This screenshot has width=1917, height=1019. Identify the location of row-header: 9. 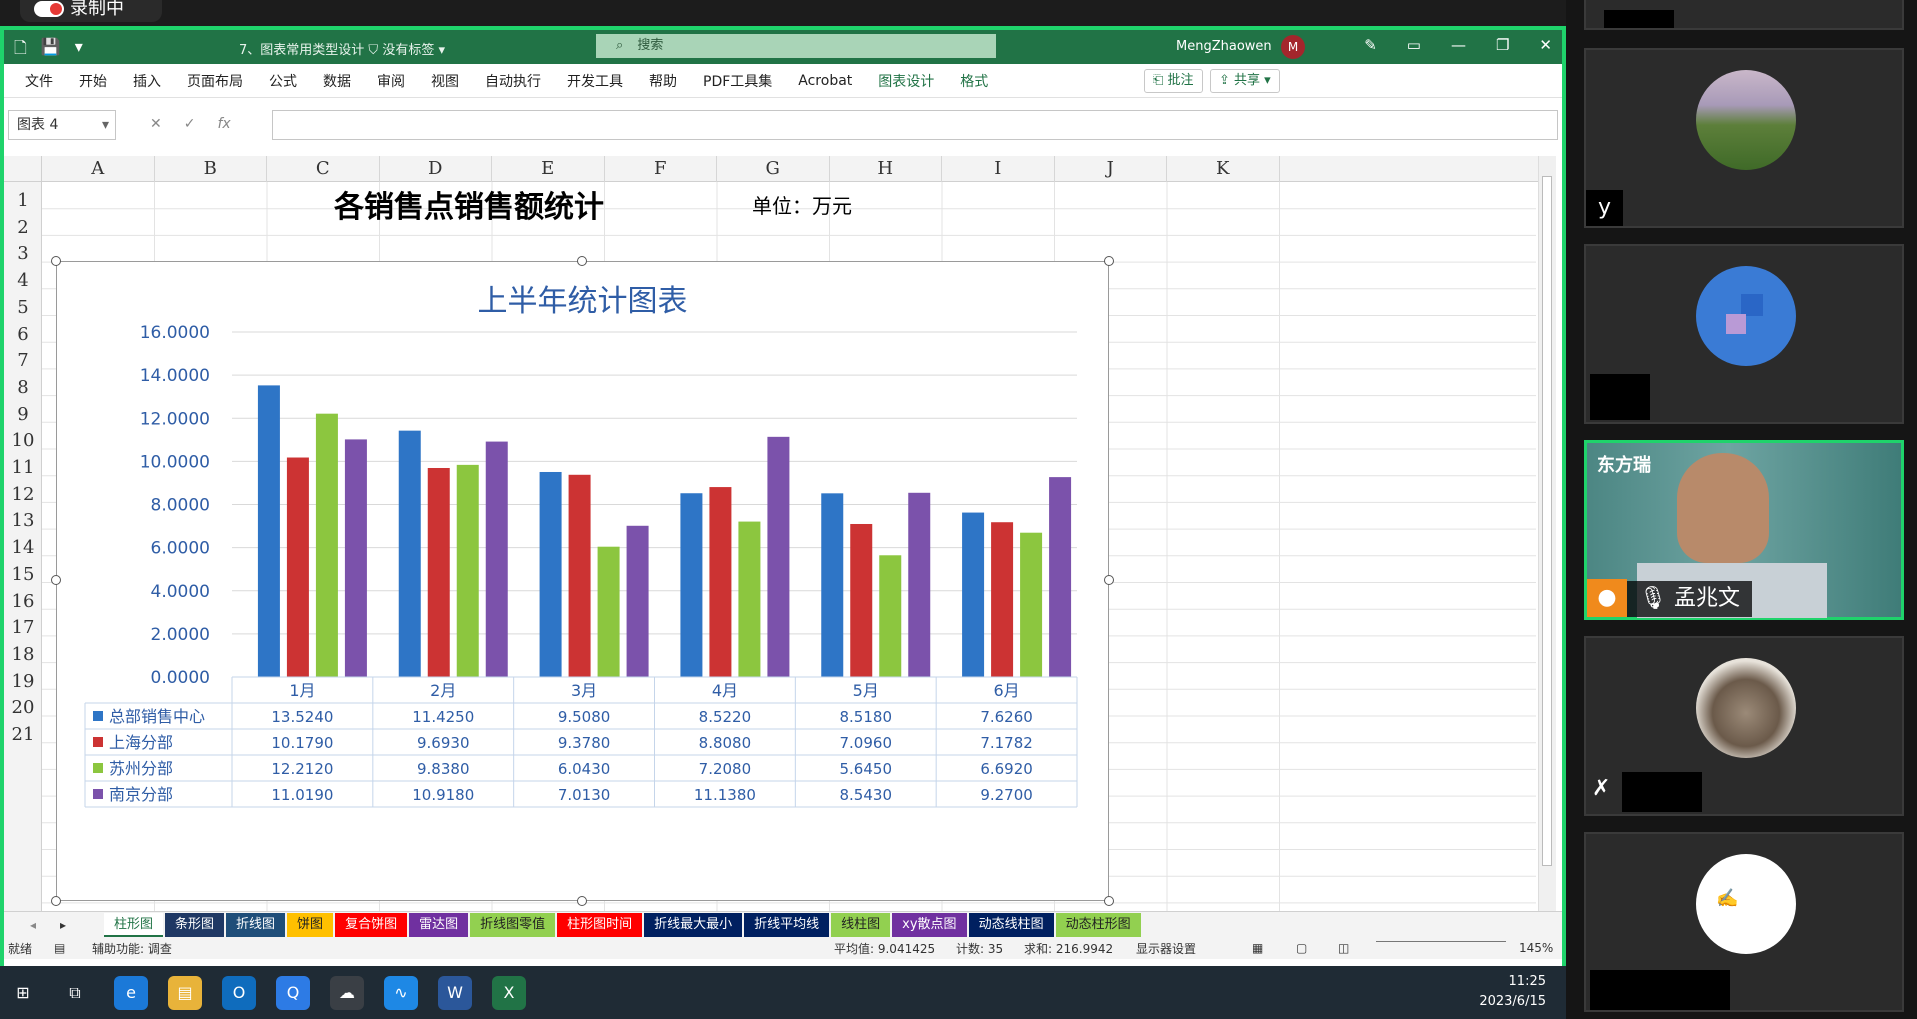
(23, 414).